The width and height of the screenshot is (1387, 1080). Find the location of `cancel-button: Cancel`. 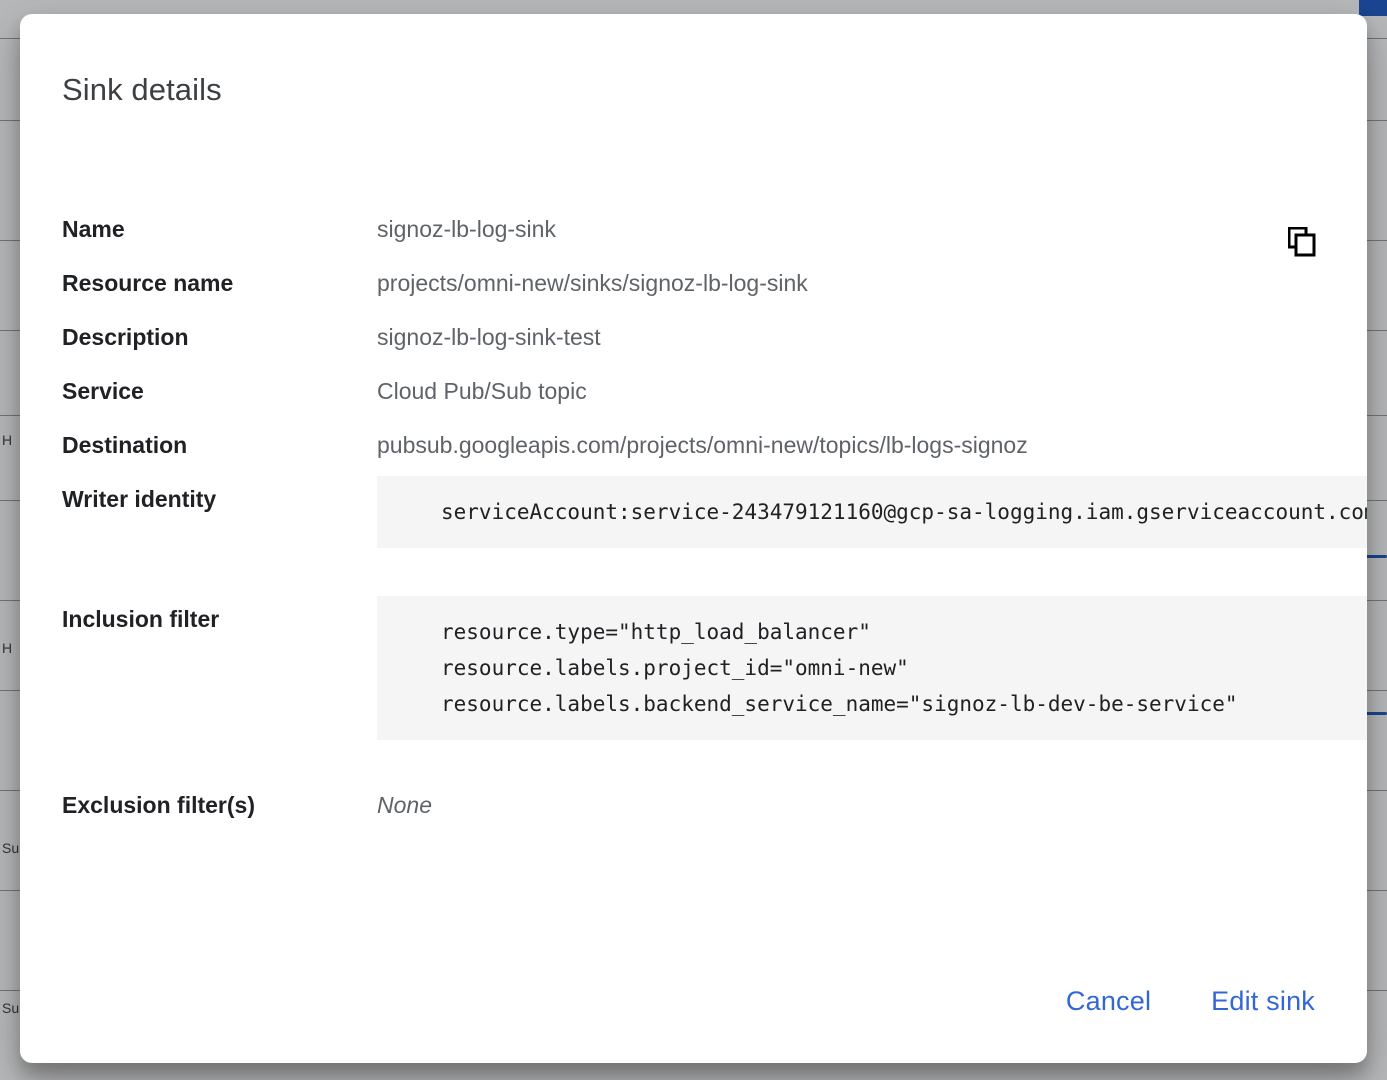

cancel-button: Cancel is located at coordinates (1108, 1001).